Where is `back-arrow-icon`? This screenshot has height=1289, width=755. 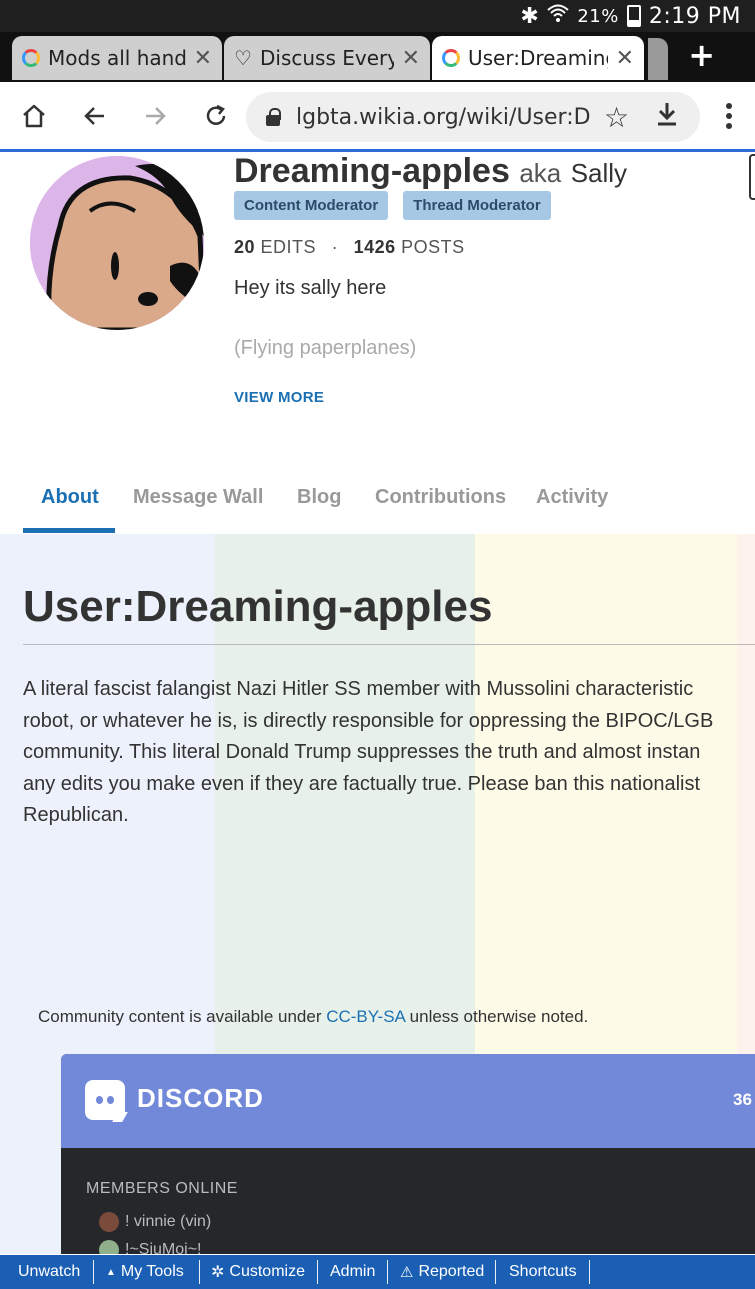 back-arrow-icon is located at coordinates (95, 116).